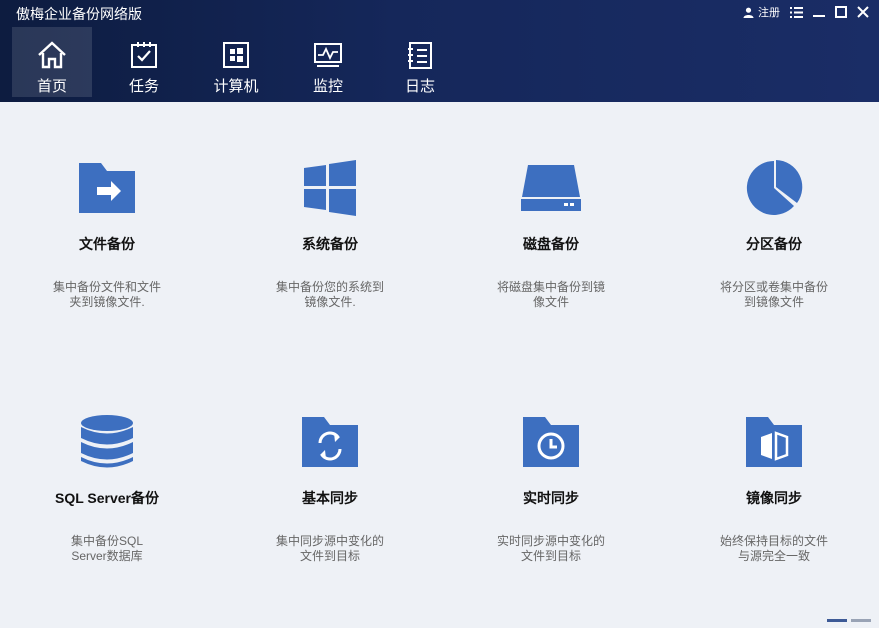 The height and width of the screenshot is (628, 879). What do you see at coordinates (107, 188) in the screenshot?
I see `folder-arrow-icon` at bounding box center [107, 188].